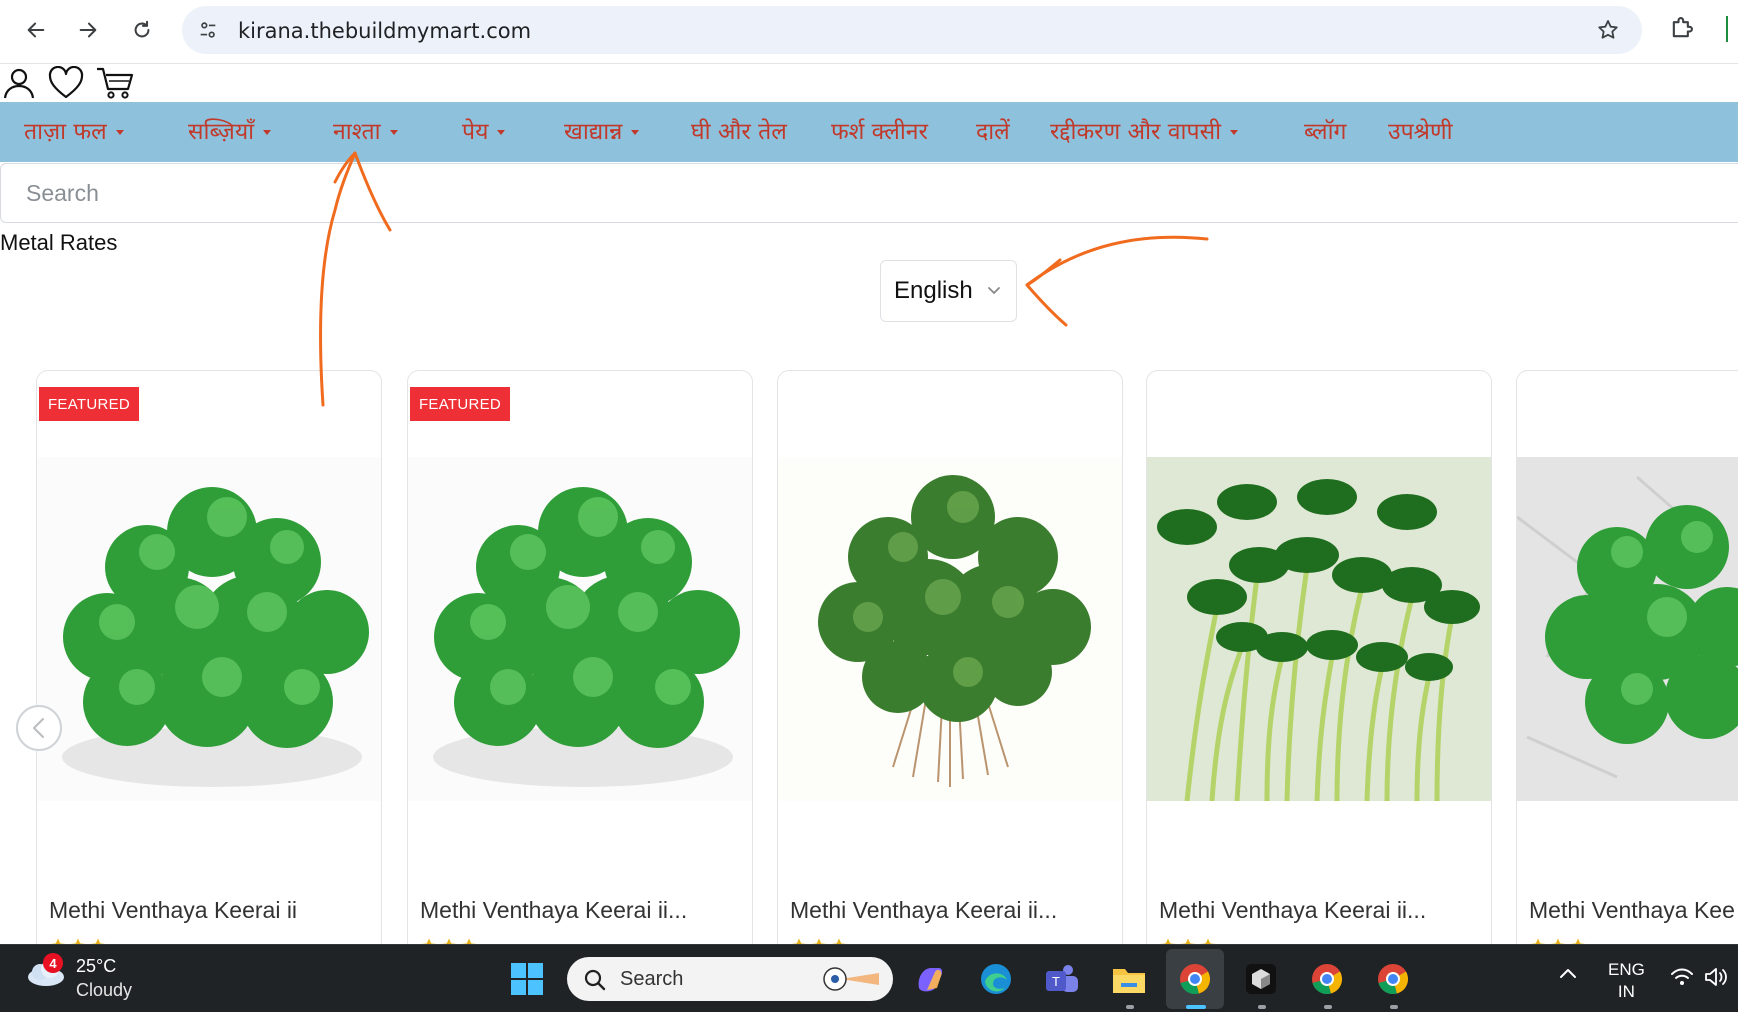 This screenshot has width=1738, height=1012. I want to click on nav-item-vegetables: सब्ज़ियाँ, so click(230, 130).